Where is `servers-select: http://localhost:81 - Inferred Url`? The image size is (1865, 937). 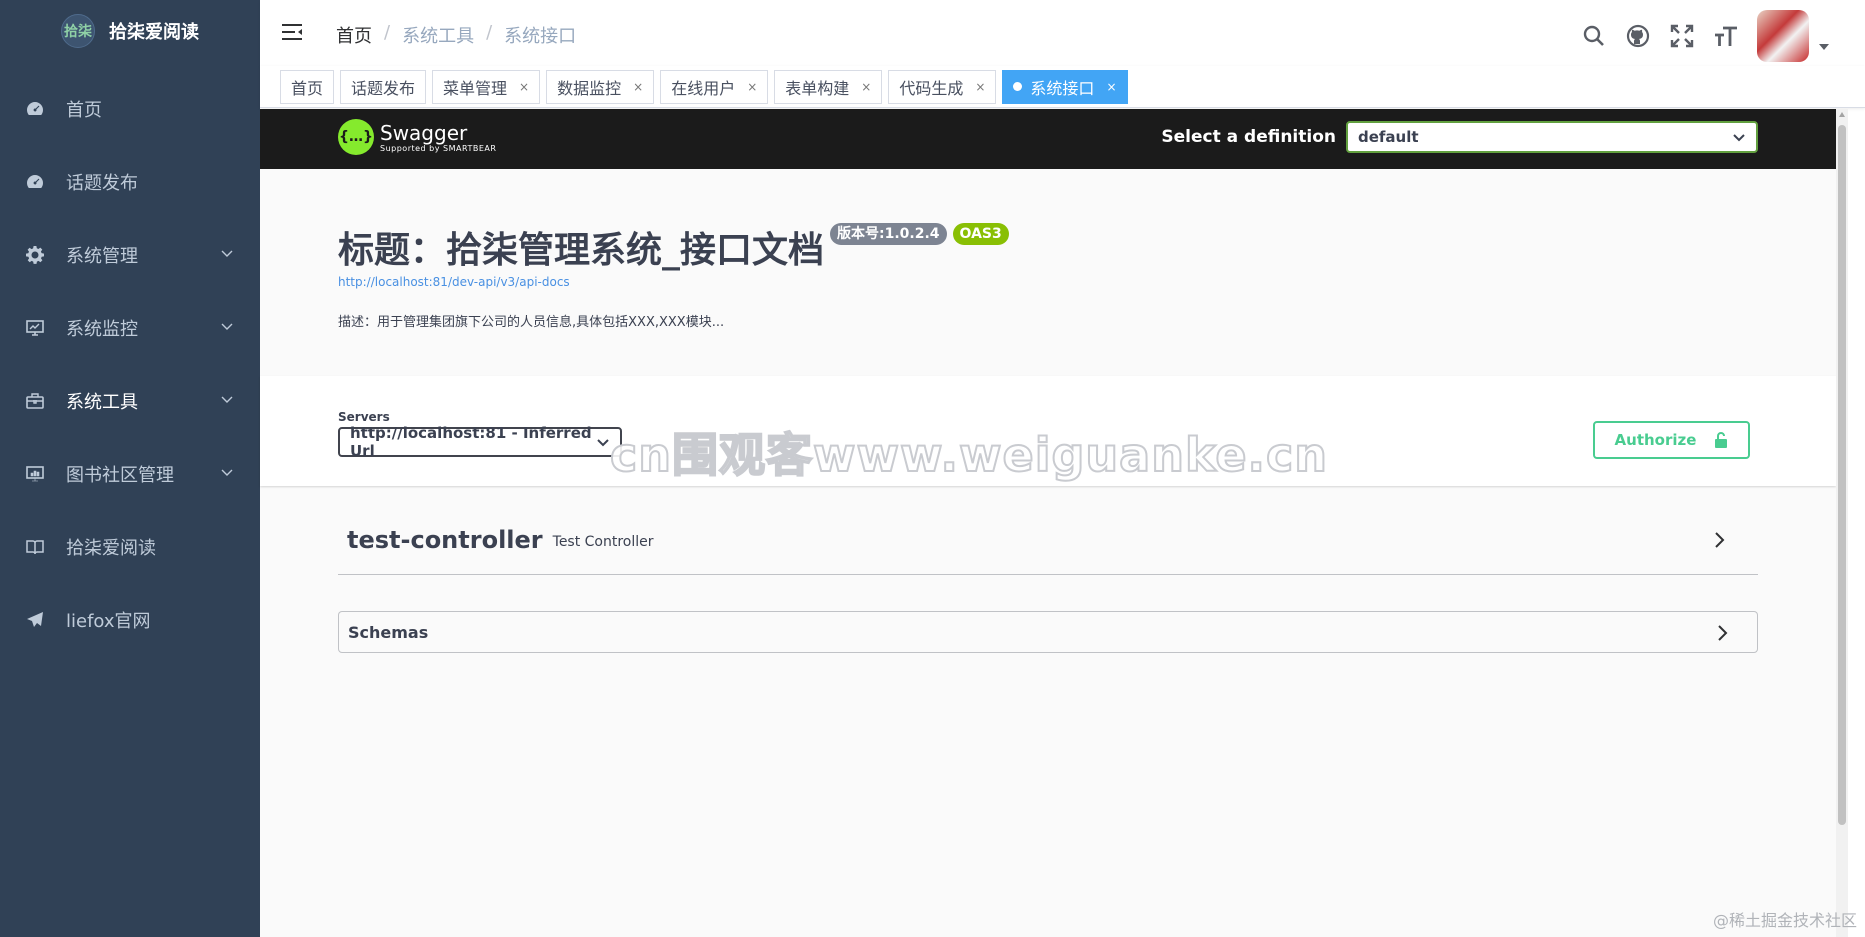 servers-select: http://localhost:81 - Inferred Url is located at coordinates (480, 442).